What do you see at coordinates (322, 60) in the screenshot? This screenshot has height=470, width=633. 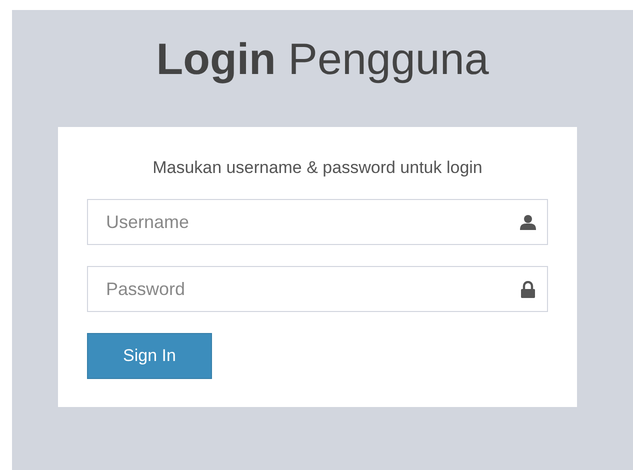 I see `page-title: Login Pengguna` at bounding box center [322, 60].